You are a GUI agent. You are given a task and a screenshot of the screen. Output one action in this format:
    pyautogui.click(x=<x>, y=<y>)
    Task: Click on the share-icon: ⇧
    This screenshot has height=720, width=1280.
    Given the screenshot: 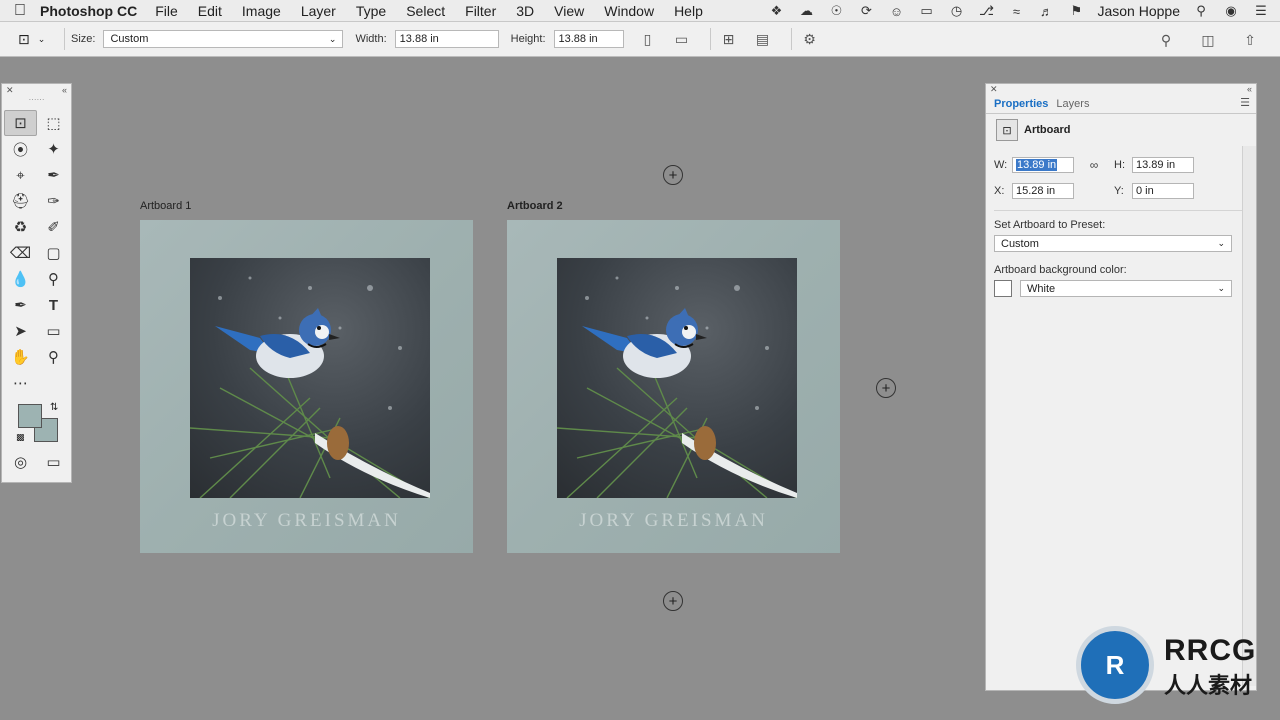 What is the action you would take?
    pyautogui.click(x=1250, y=40)
    